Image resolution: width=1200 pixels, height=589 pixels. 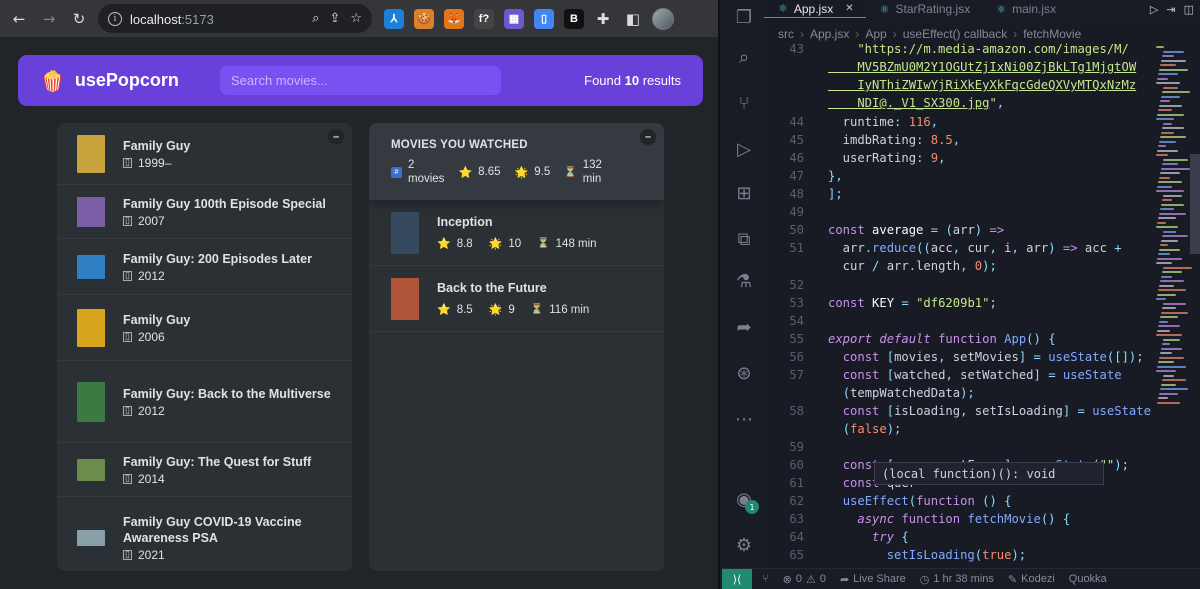 What do you see at coordinates (829, 34) in the screenshot?
I see `breadcrumb-item: App.jsx` at bounding box center [829, 34].